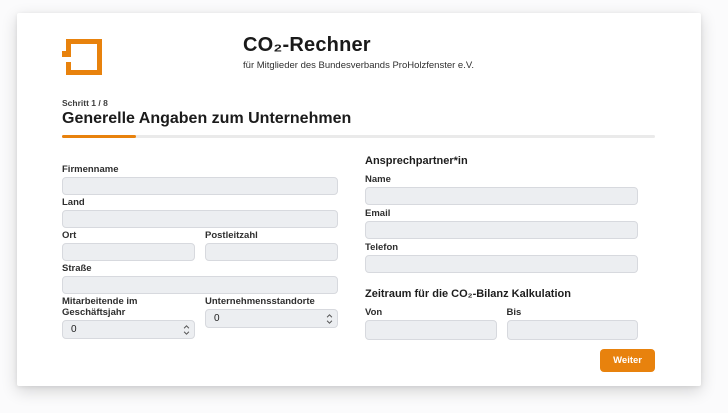 The image size is (728, 413). I want to click on land-field-group: Land, so click(200, 212).